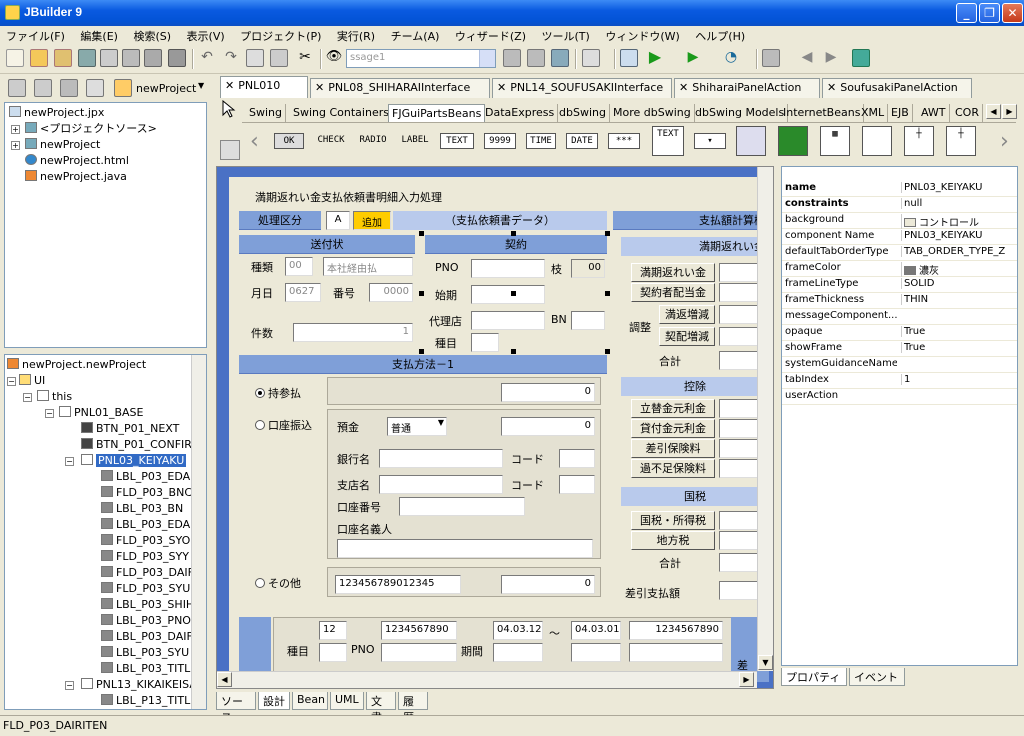 The width and height of the screenshot is (1024, 736). I want to click on kikan-from2-field, so click(518, 652).